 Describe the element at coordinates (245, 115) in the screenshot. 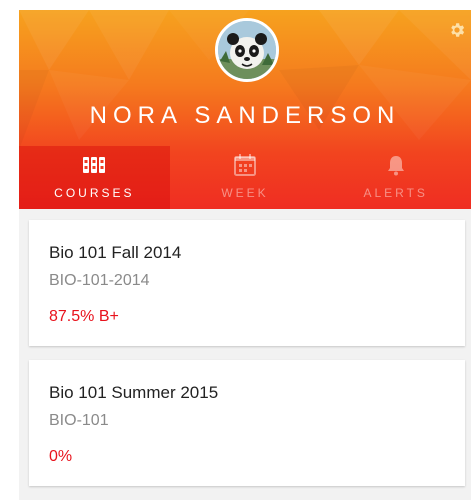

I see `user-name: NORA SANDERSON` at that location.